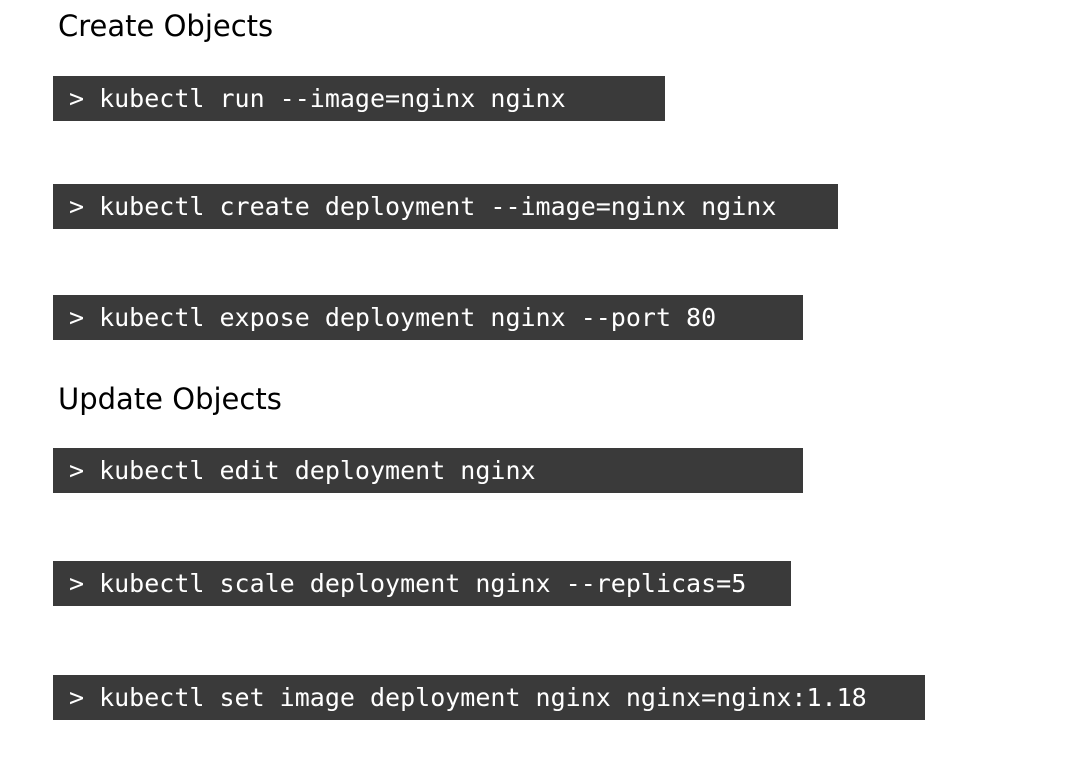 Image resolution: width=1070 pixels, height=763 pixels. I want to click on command-text: kubectl edit deployment nginx, so click(317, 470).